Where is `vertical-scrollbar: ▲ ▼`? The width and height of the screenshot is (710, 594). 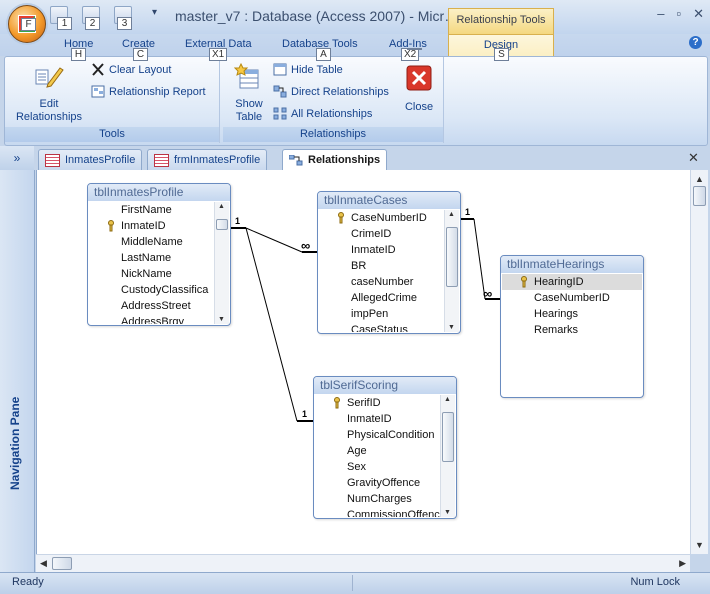 vertical-scrollbar: ▲ ▼ is located at coordinates (699, 362).